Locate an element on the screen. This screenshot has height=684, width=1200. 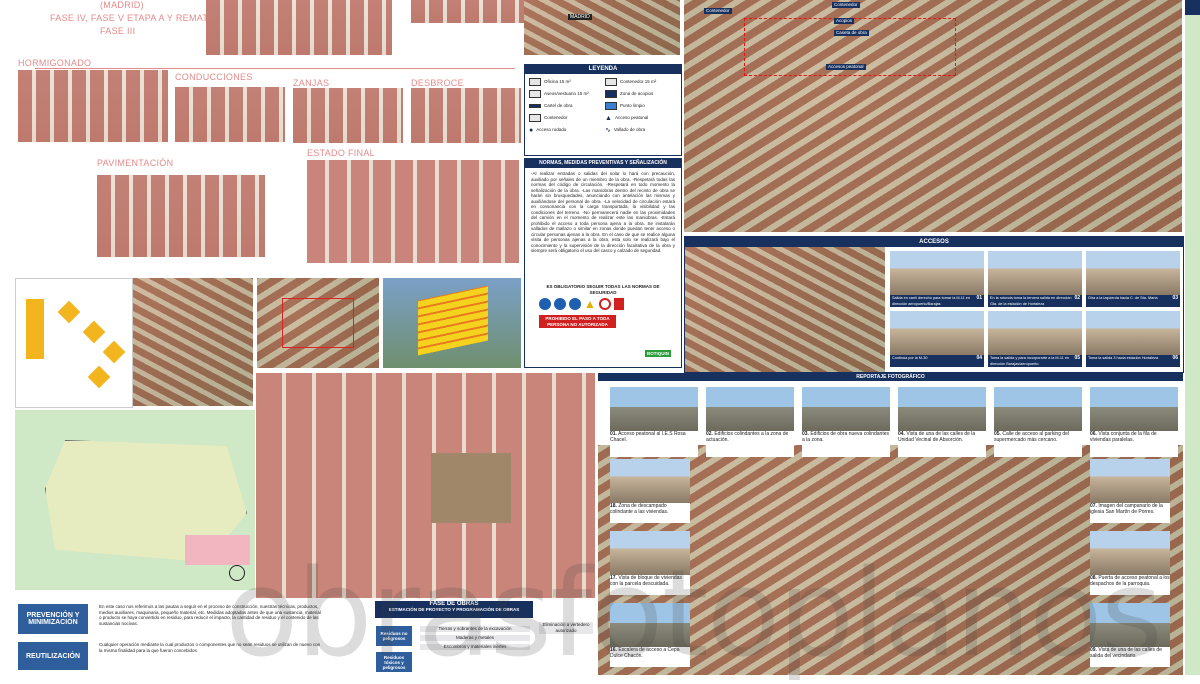
site-outline is located at coordinates (318, 323).